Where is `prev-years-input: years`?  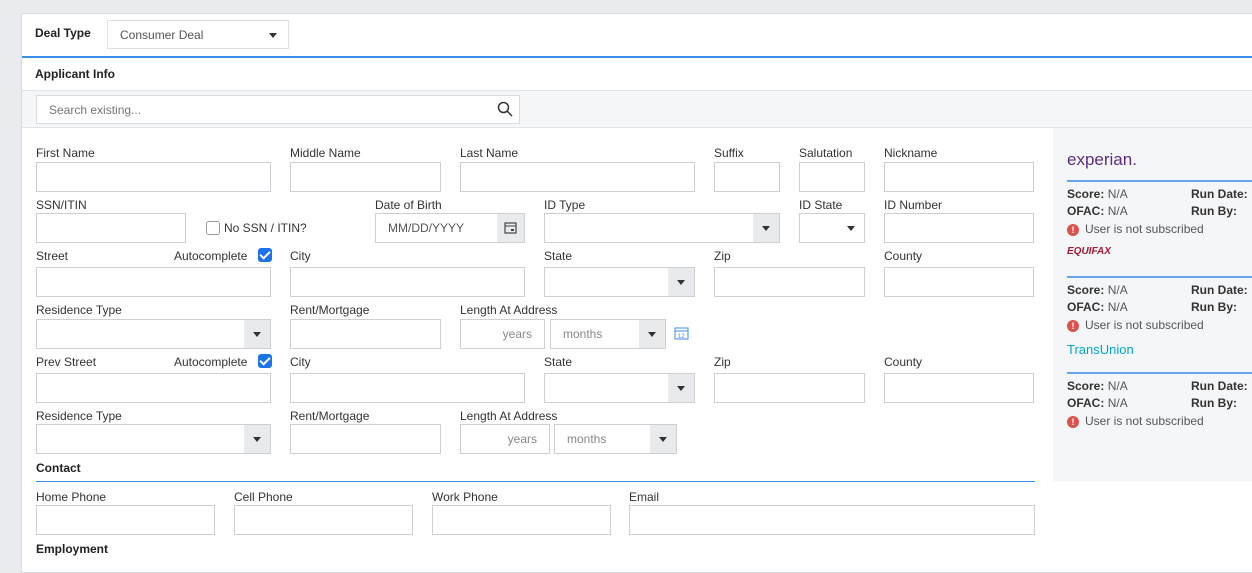
prev-years-input: years is located at coordinates (505, 439).